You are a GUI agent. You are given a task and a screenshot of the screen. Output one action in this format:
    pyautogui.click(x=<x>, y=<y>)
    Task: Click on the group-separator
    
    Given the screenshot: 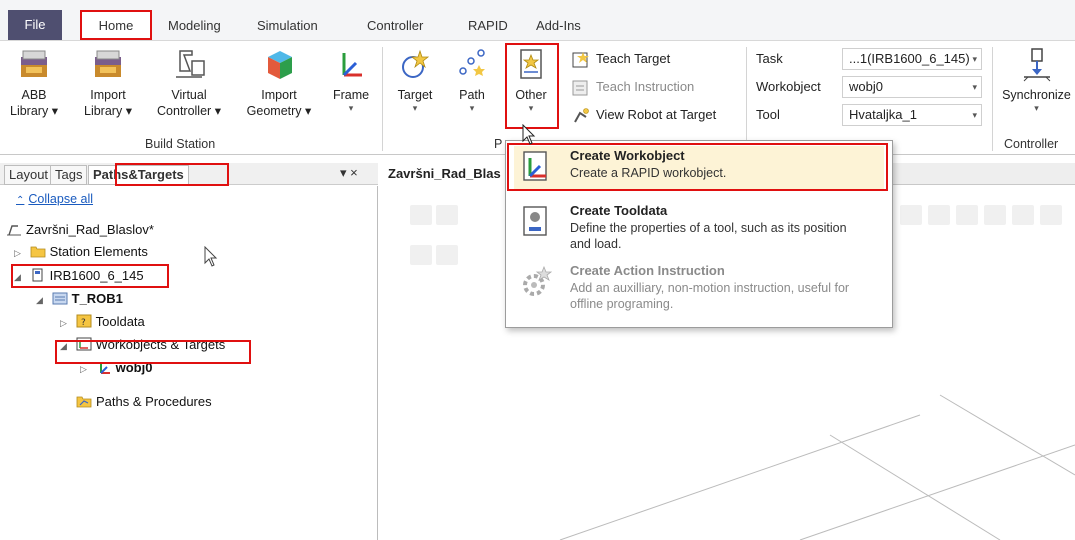 What is the action you would take?
    pyautogui.click(x=746, y=99)
    